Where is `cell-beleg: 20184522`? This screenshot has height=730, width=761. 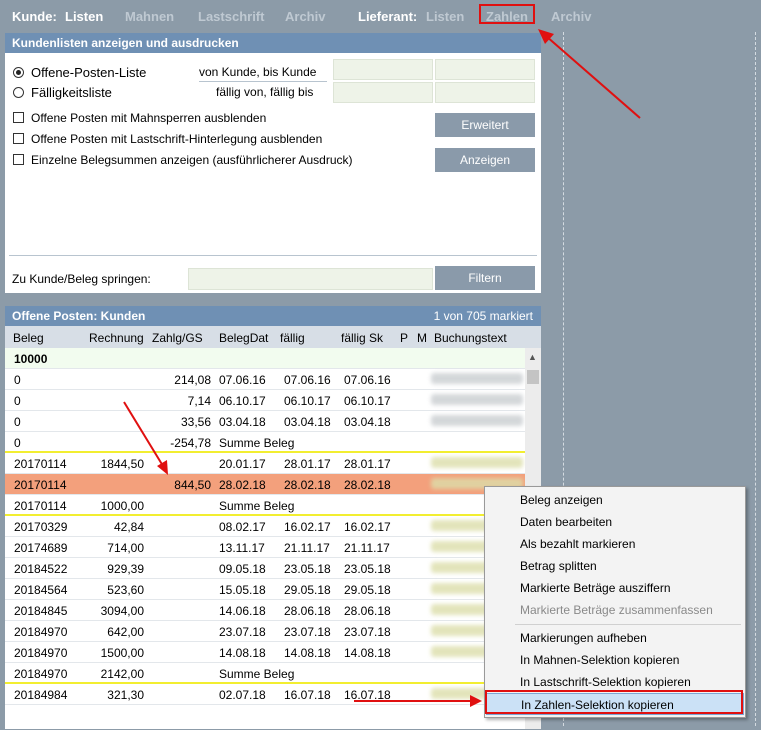
cell-beleg: 20184522 is located at coordinates (41, 569).